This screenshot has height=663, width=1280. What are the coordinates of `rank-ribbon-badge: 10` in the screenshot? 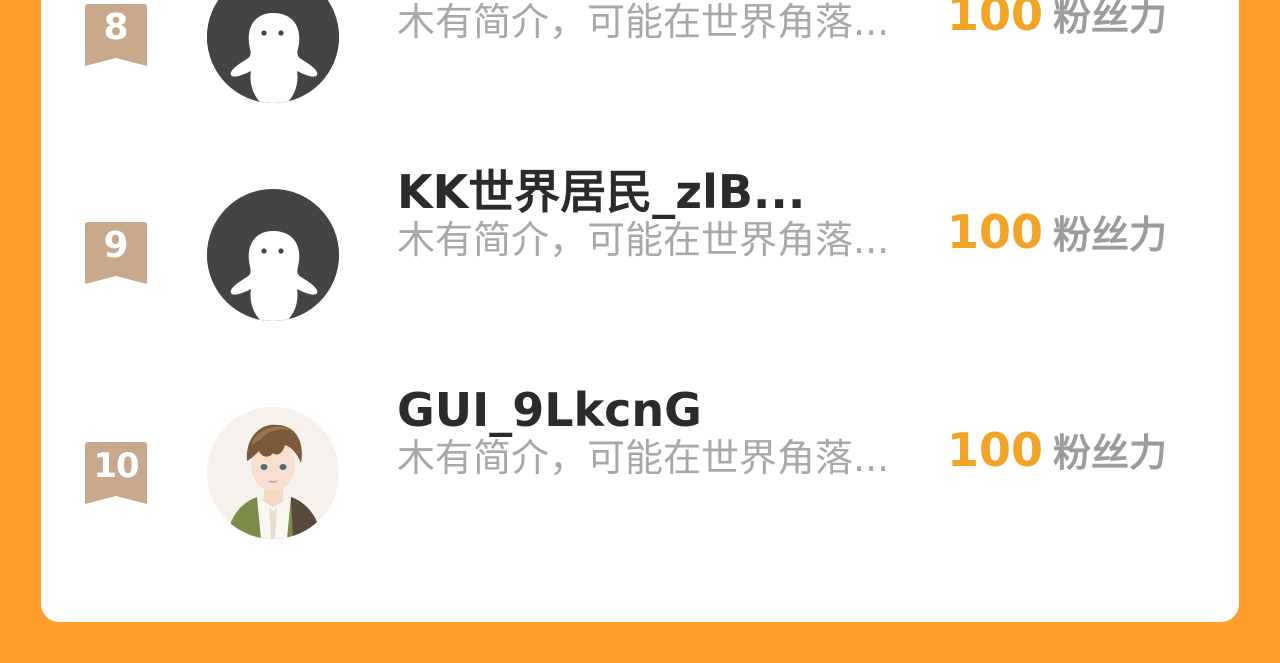 It's located at (116, 474).